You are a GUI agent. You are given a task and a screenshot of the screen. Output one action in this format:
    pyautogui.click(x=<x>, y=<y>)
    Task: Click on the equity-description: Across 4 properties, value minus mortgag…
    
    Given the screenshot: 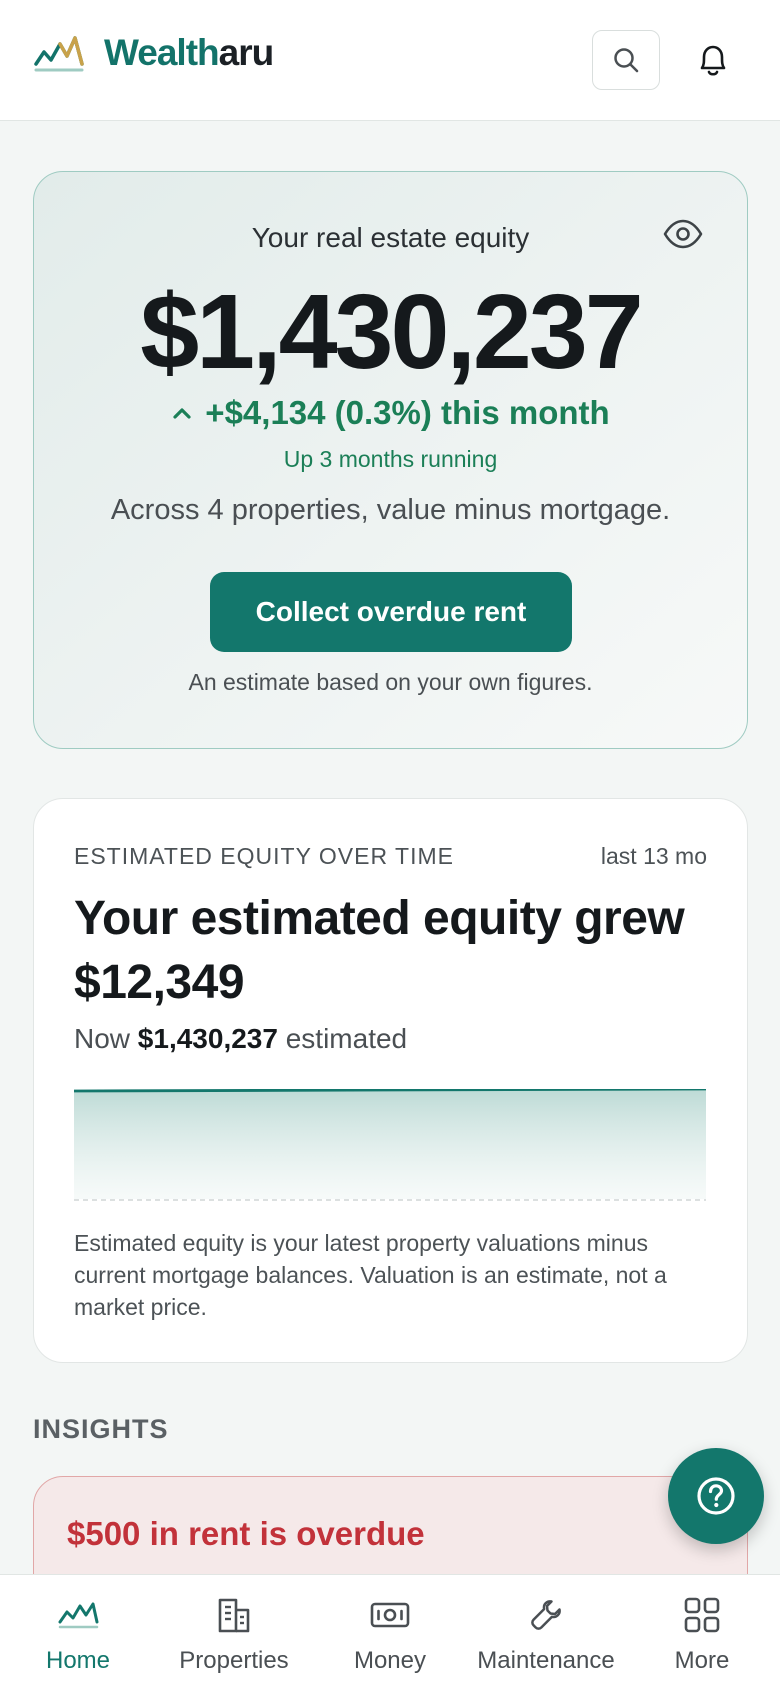 What is the action you would take?
    pyautogui.click(x=390, y=510)
    